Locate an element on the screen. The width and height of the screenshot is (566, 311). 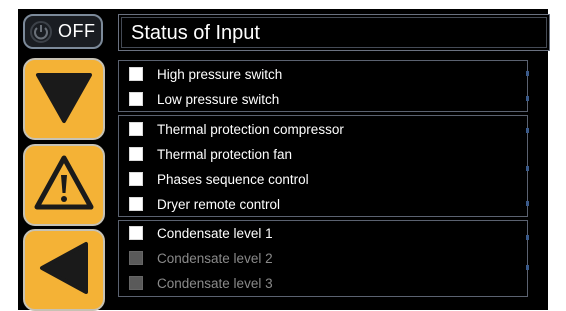
input-label: Condensate level 1 is located at coordinates (215, 233).